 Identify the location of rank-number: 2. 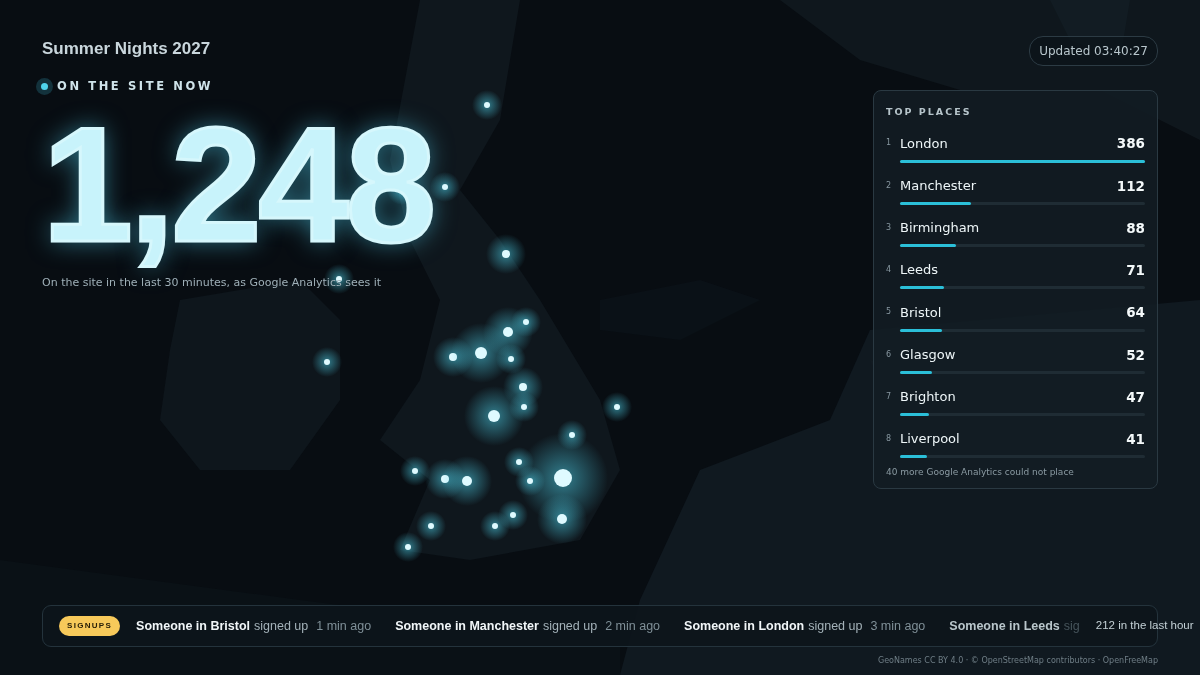
(889, 185).